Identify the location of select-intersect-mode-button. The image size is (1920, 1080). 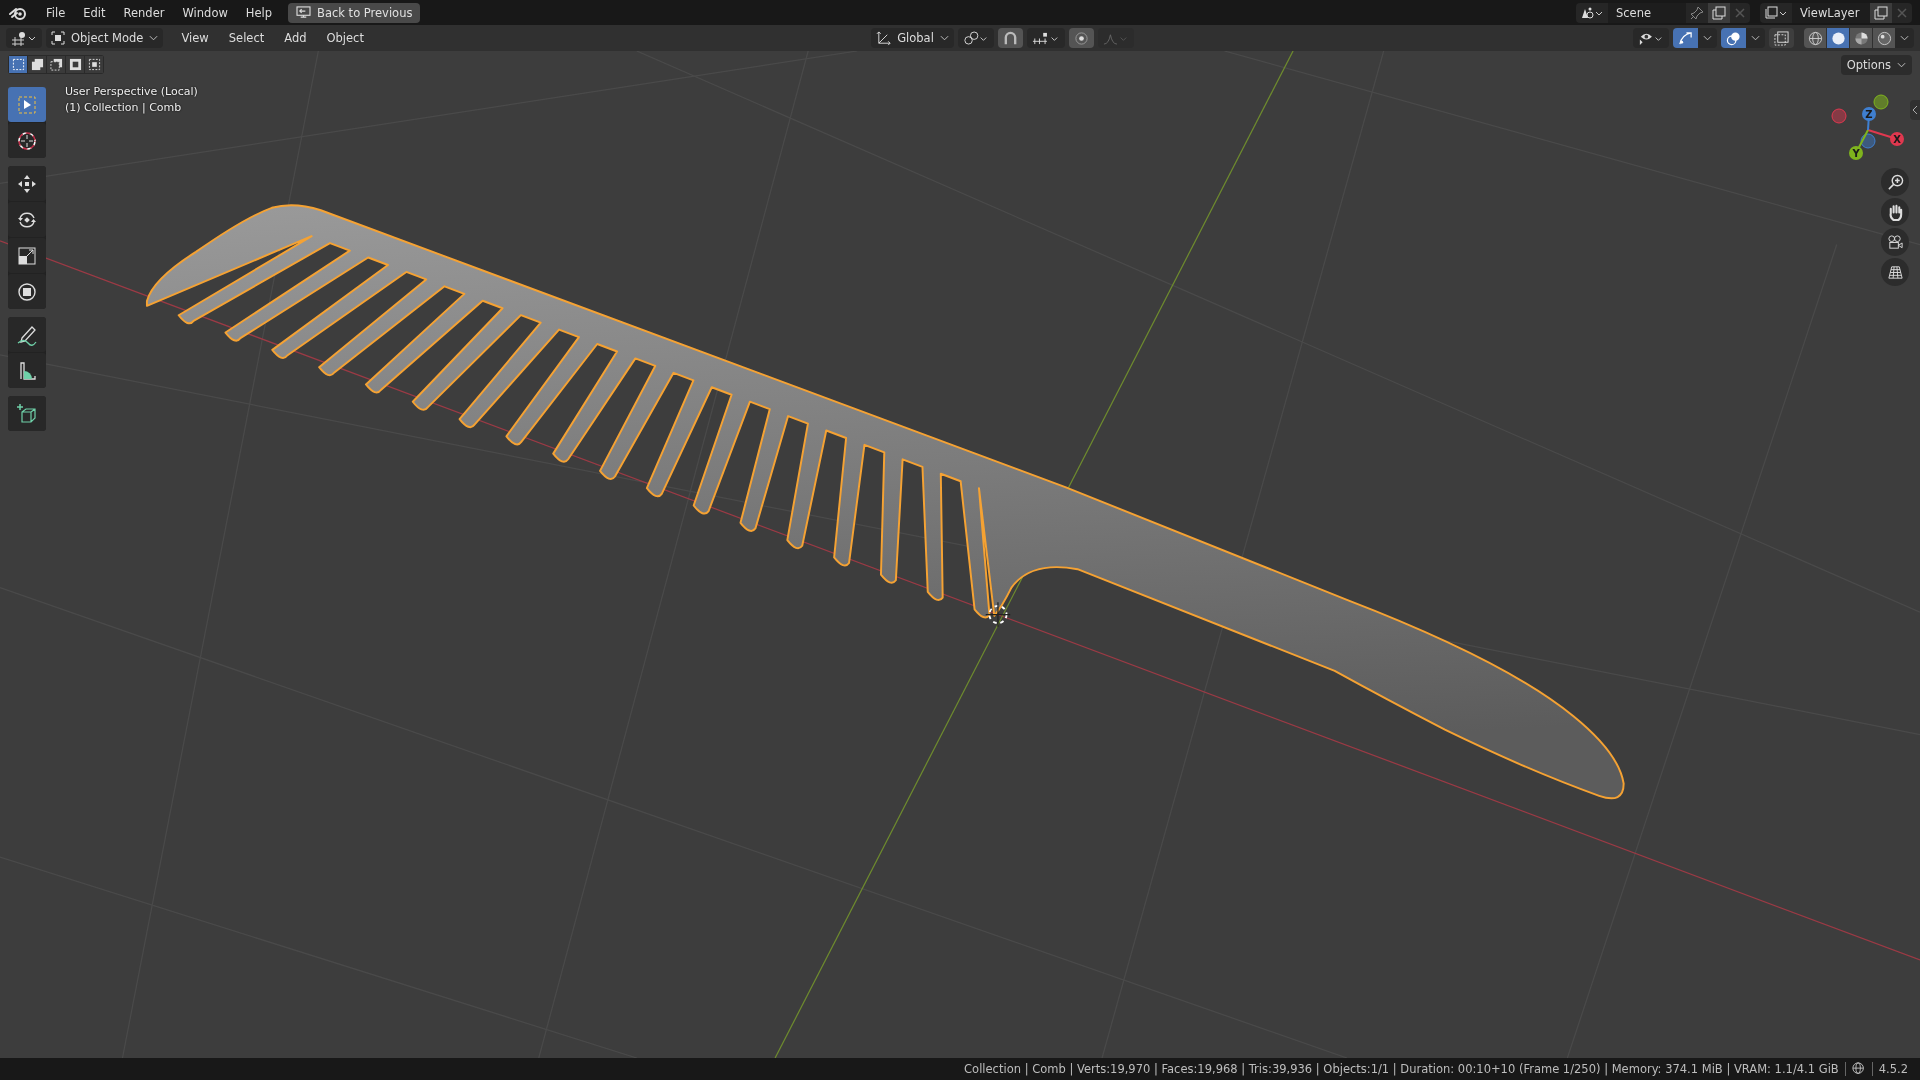
(94, 64).